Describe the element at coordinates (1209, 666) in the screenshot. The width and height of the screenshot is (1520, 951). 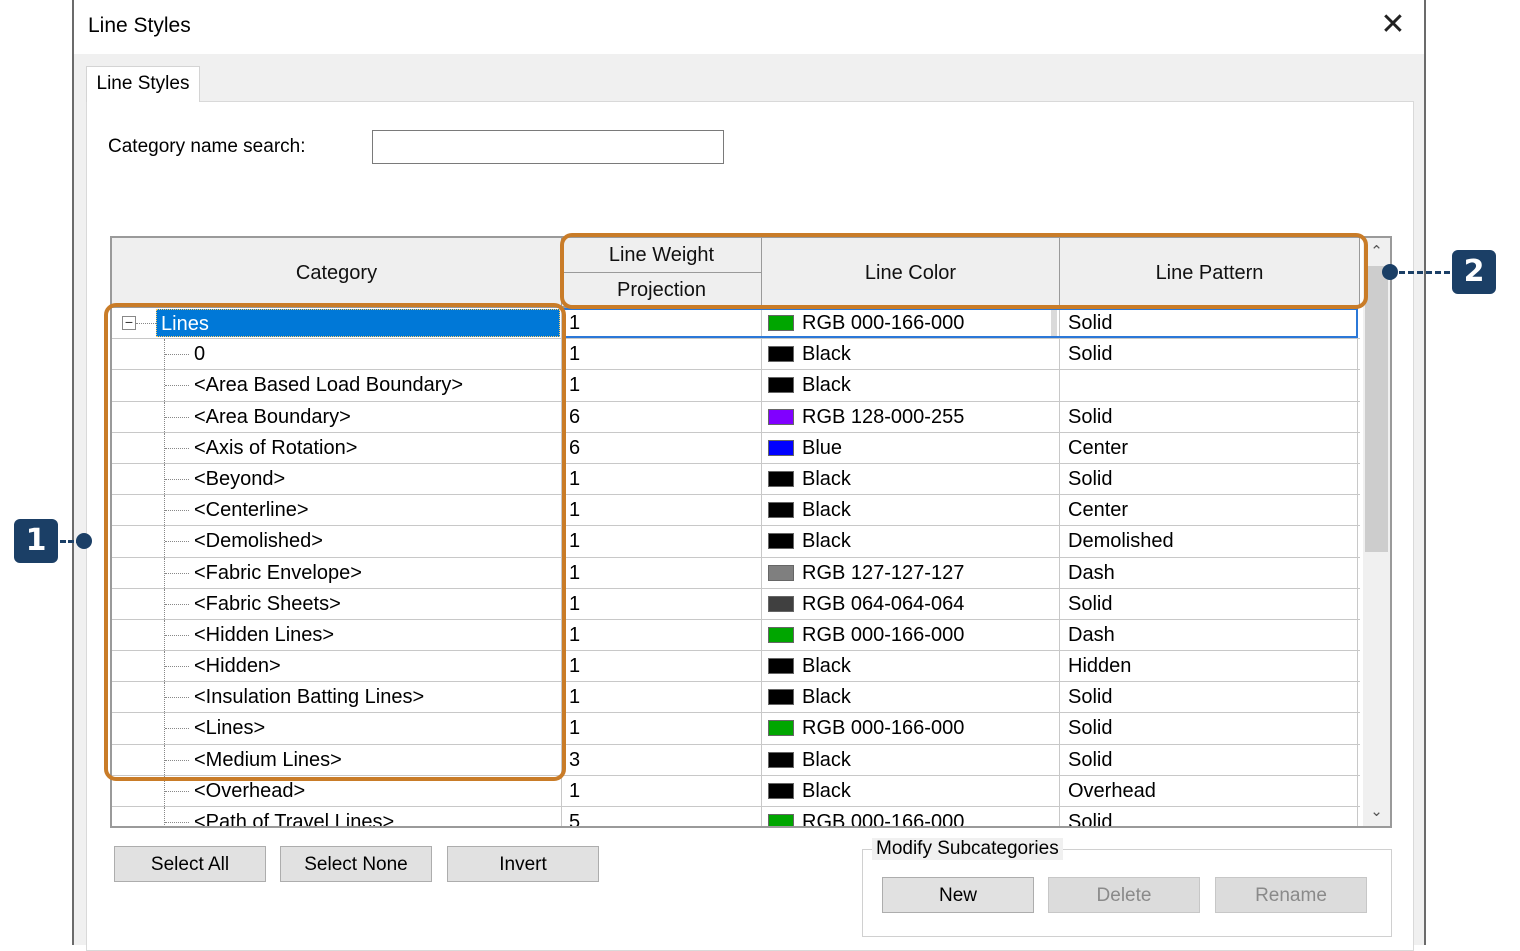
I see `line-pattern-cell: Hidden` at that location.